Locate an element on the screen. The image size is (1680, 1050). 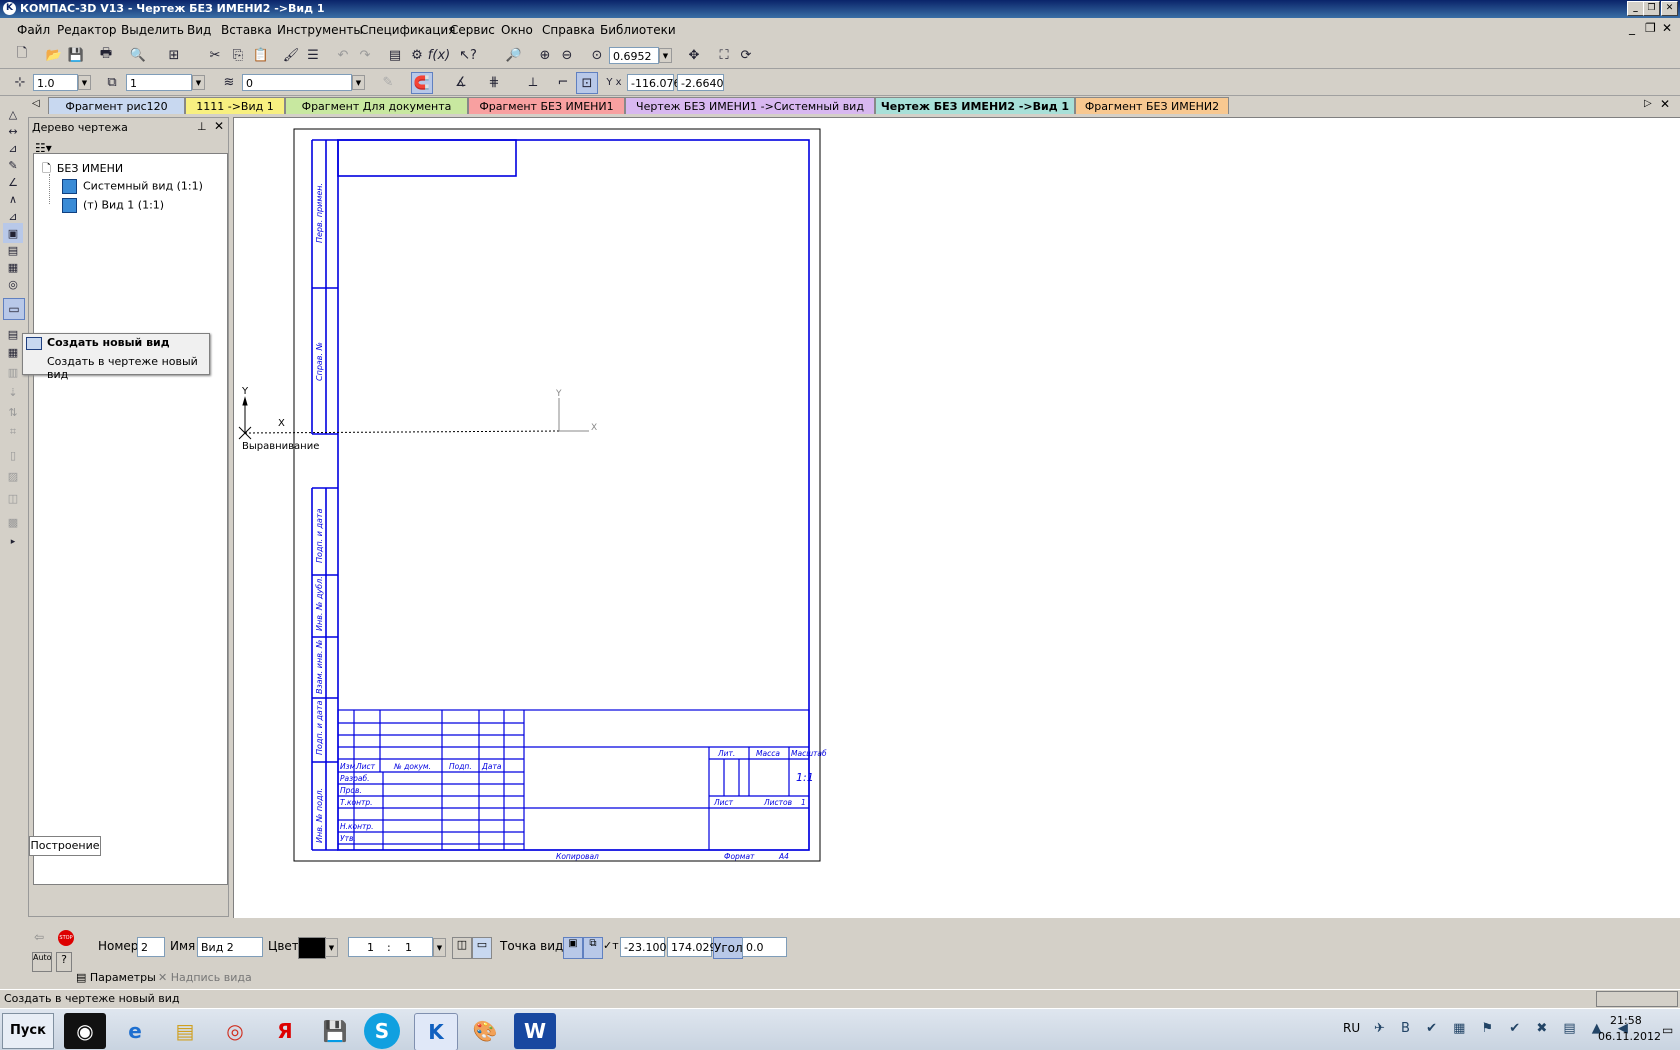
tab-drawing-noname2: Чертеж БЕЗ ИМЕНИ2 ->Вид 1 is located at coordinates (975, 105).